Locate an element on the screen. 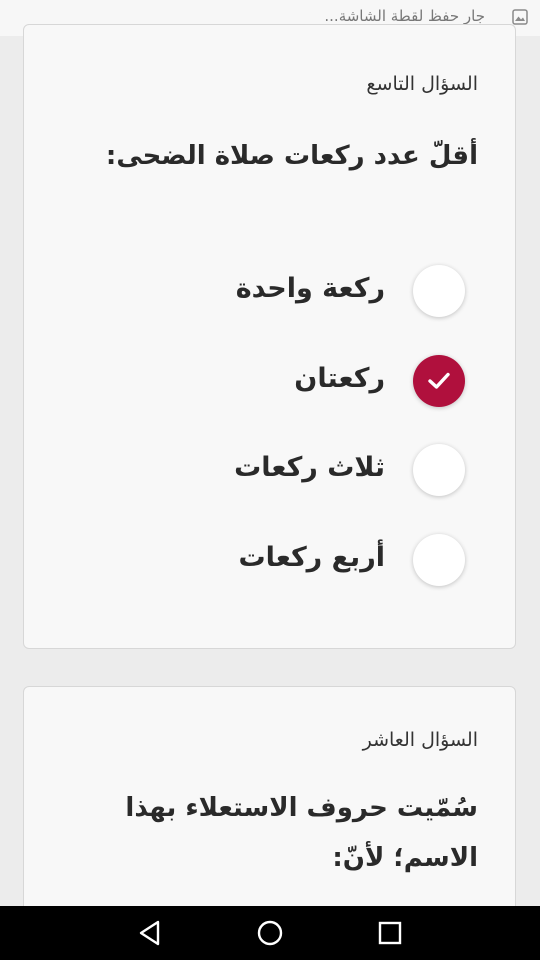 The image size is (540, 960). option-label: ثلاث ركعات is located at coordinates (309, 467).